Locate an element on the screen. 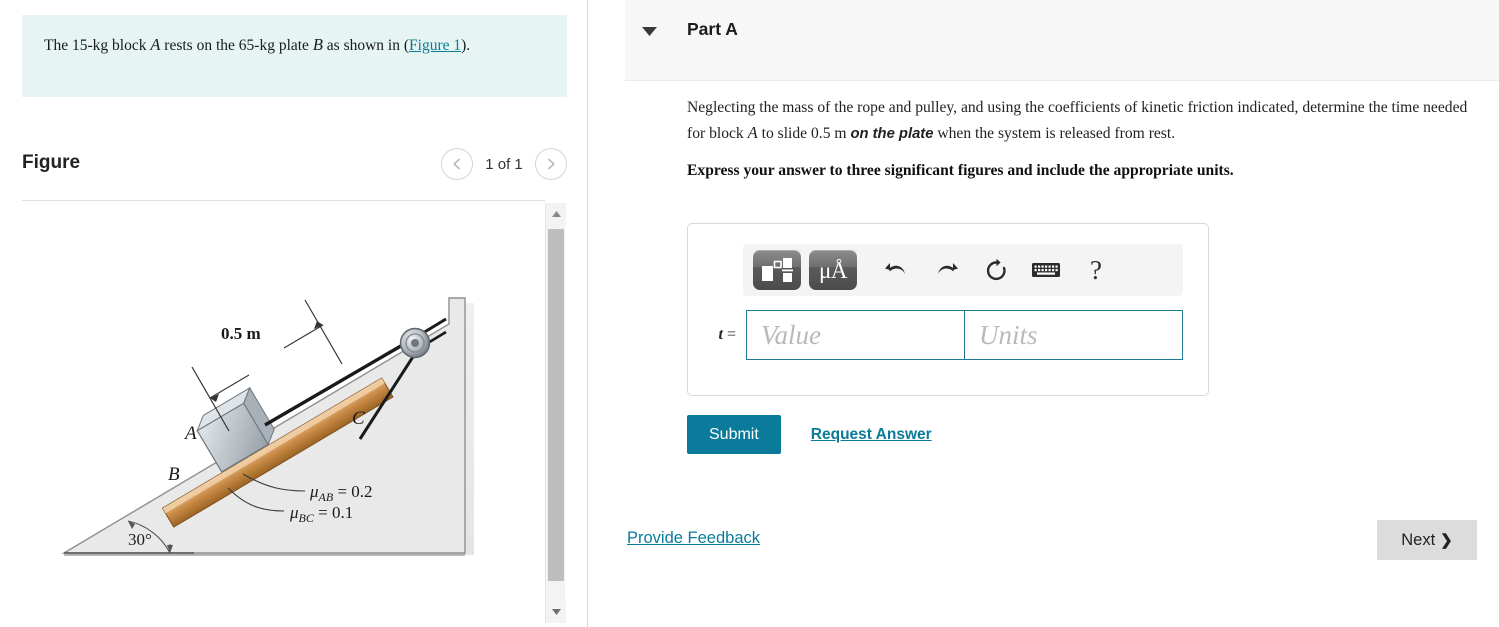 The image size is (1499, 627). problem-unit-kg-2: kg is located at coordinates (267, 45).